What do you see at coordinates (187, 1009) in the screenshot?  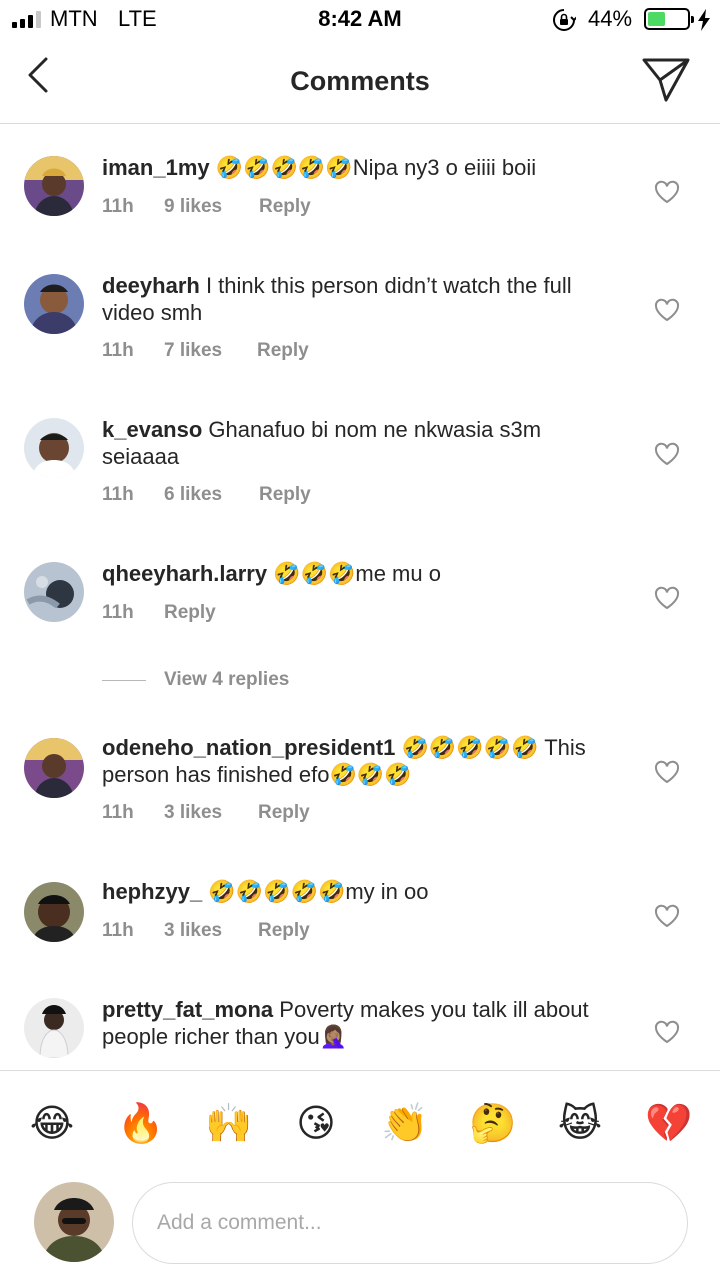 I see `comment-username: pretty_fat_mona` at bounding box center [187, 1009].